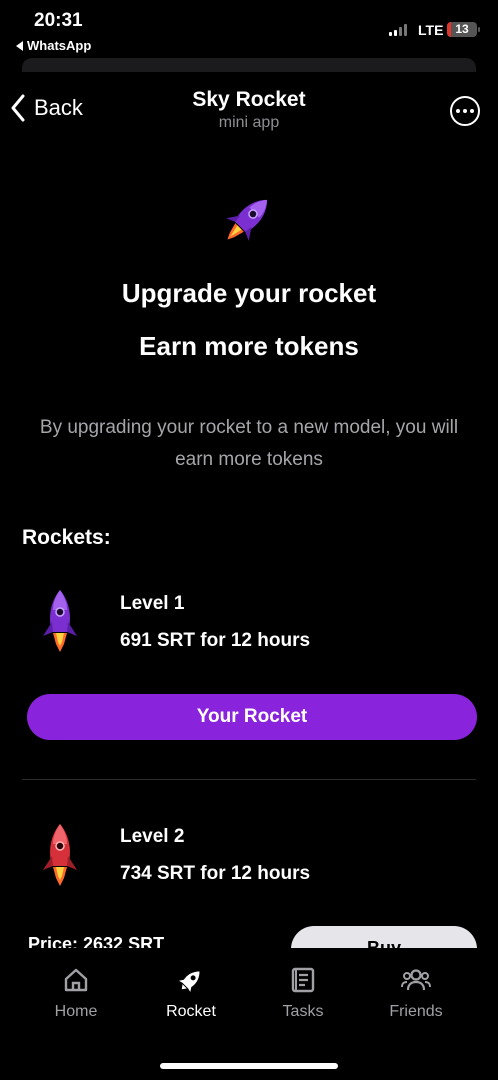  I want to click on status-time: 20:31, so click(58, 20).